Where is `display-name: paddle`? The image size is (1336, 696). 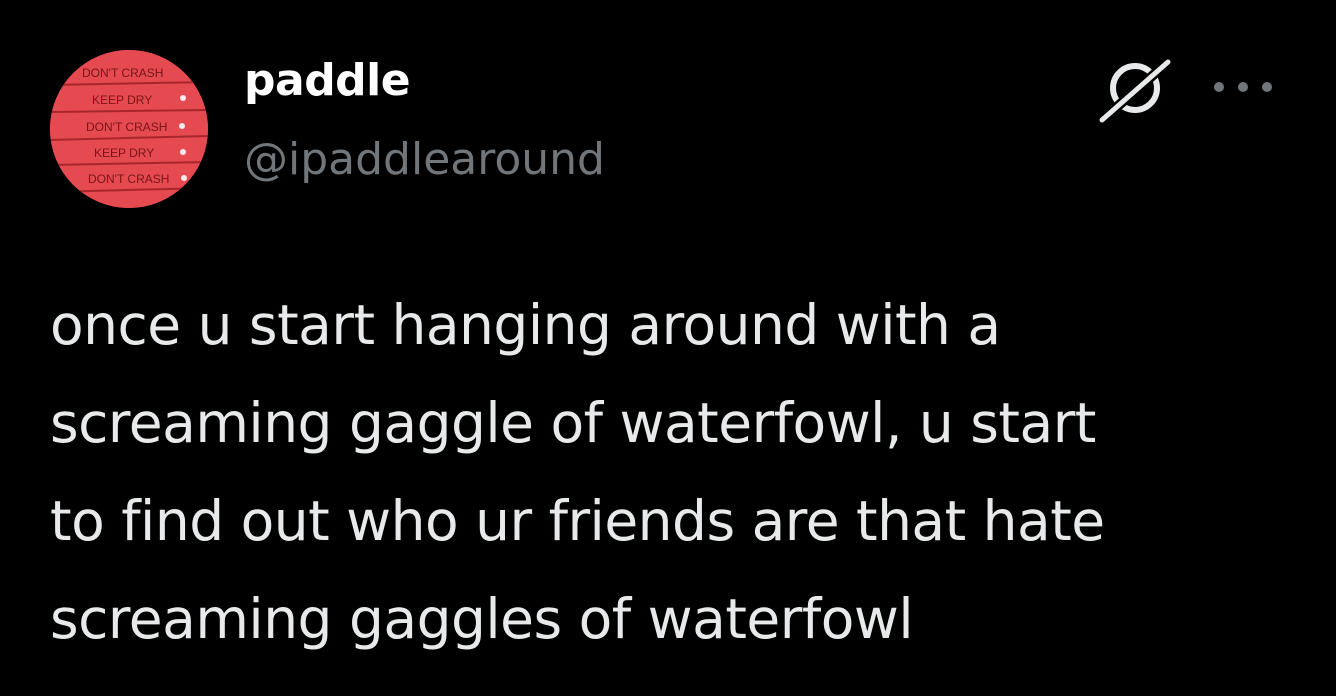
display-name: paddle is located at coordinates (327, 80).